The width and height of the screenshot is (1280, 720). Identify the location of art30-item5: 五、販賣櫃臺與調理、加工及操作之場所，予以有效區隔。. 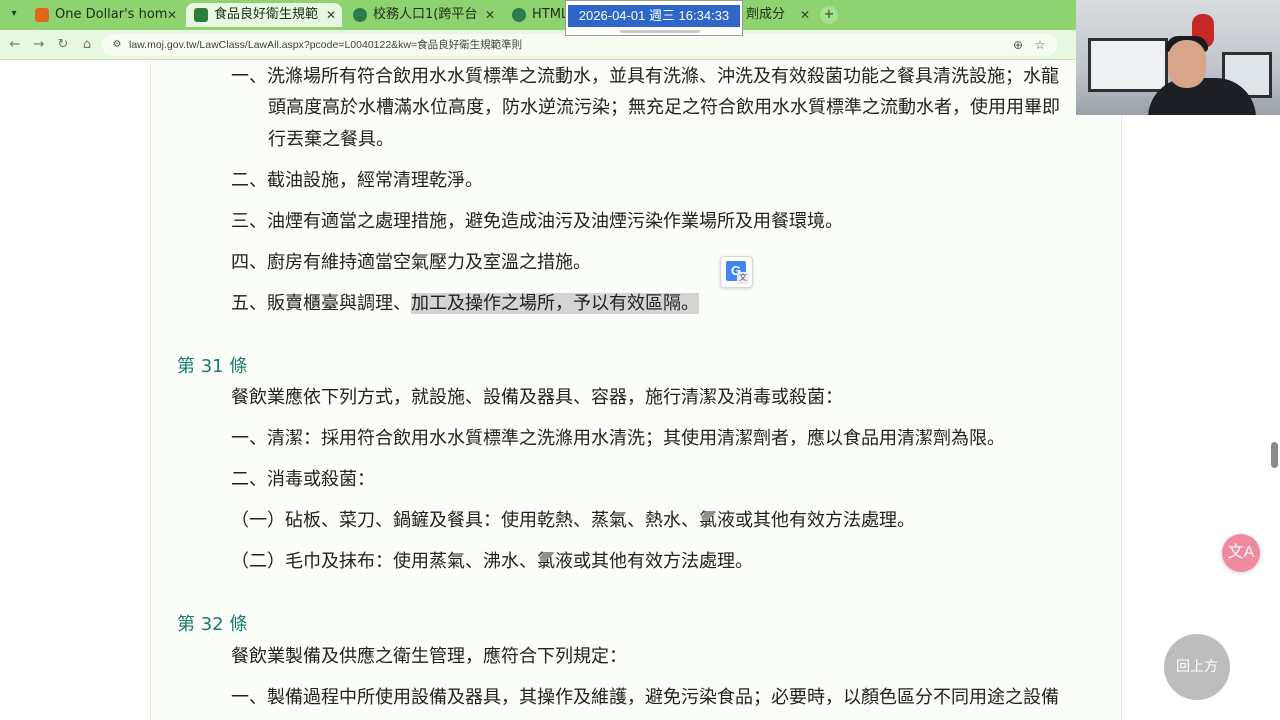
(465, 304).